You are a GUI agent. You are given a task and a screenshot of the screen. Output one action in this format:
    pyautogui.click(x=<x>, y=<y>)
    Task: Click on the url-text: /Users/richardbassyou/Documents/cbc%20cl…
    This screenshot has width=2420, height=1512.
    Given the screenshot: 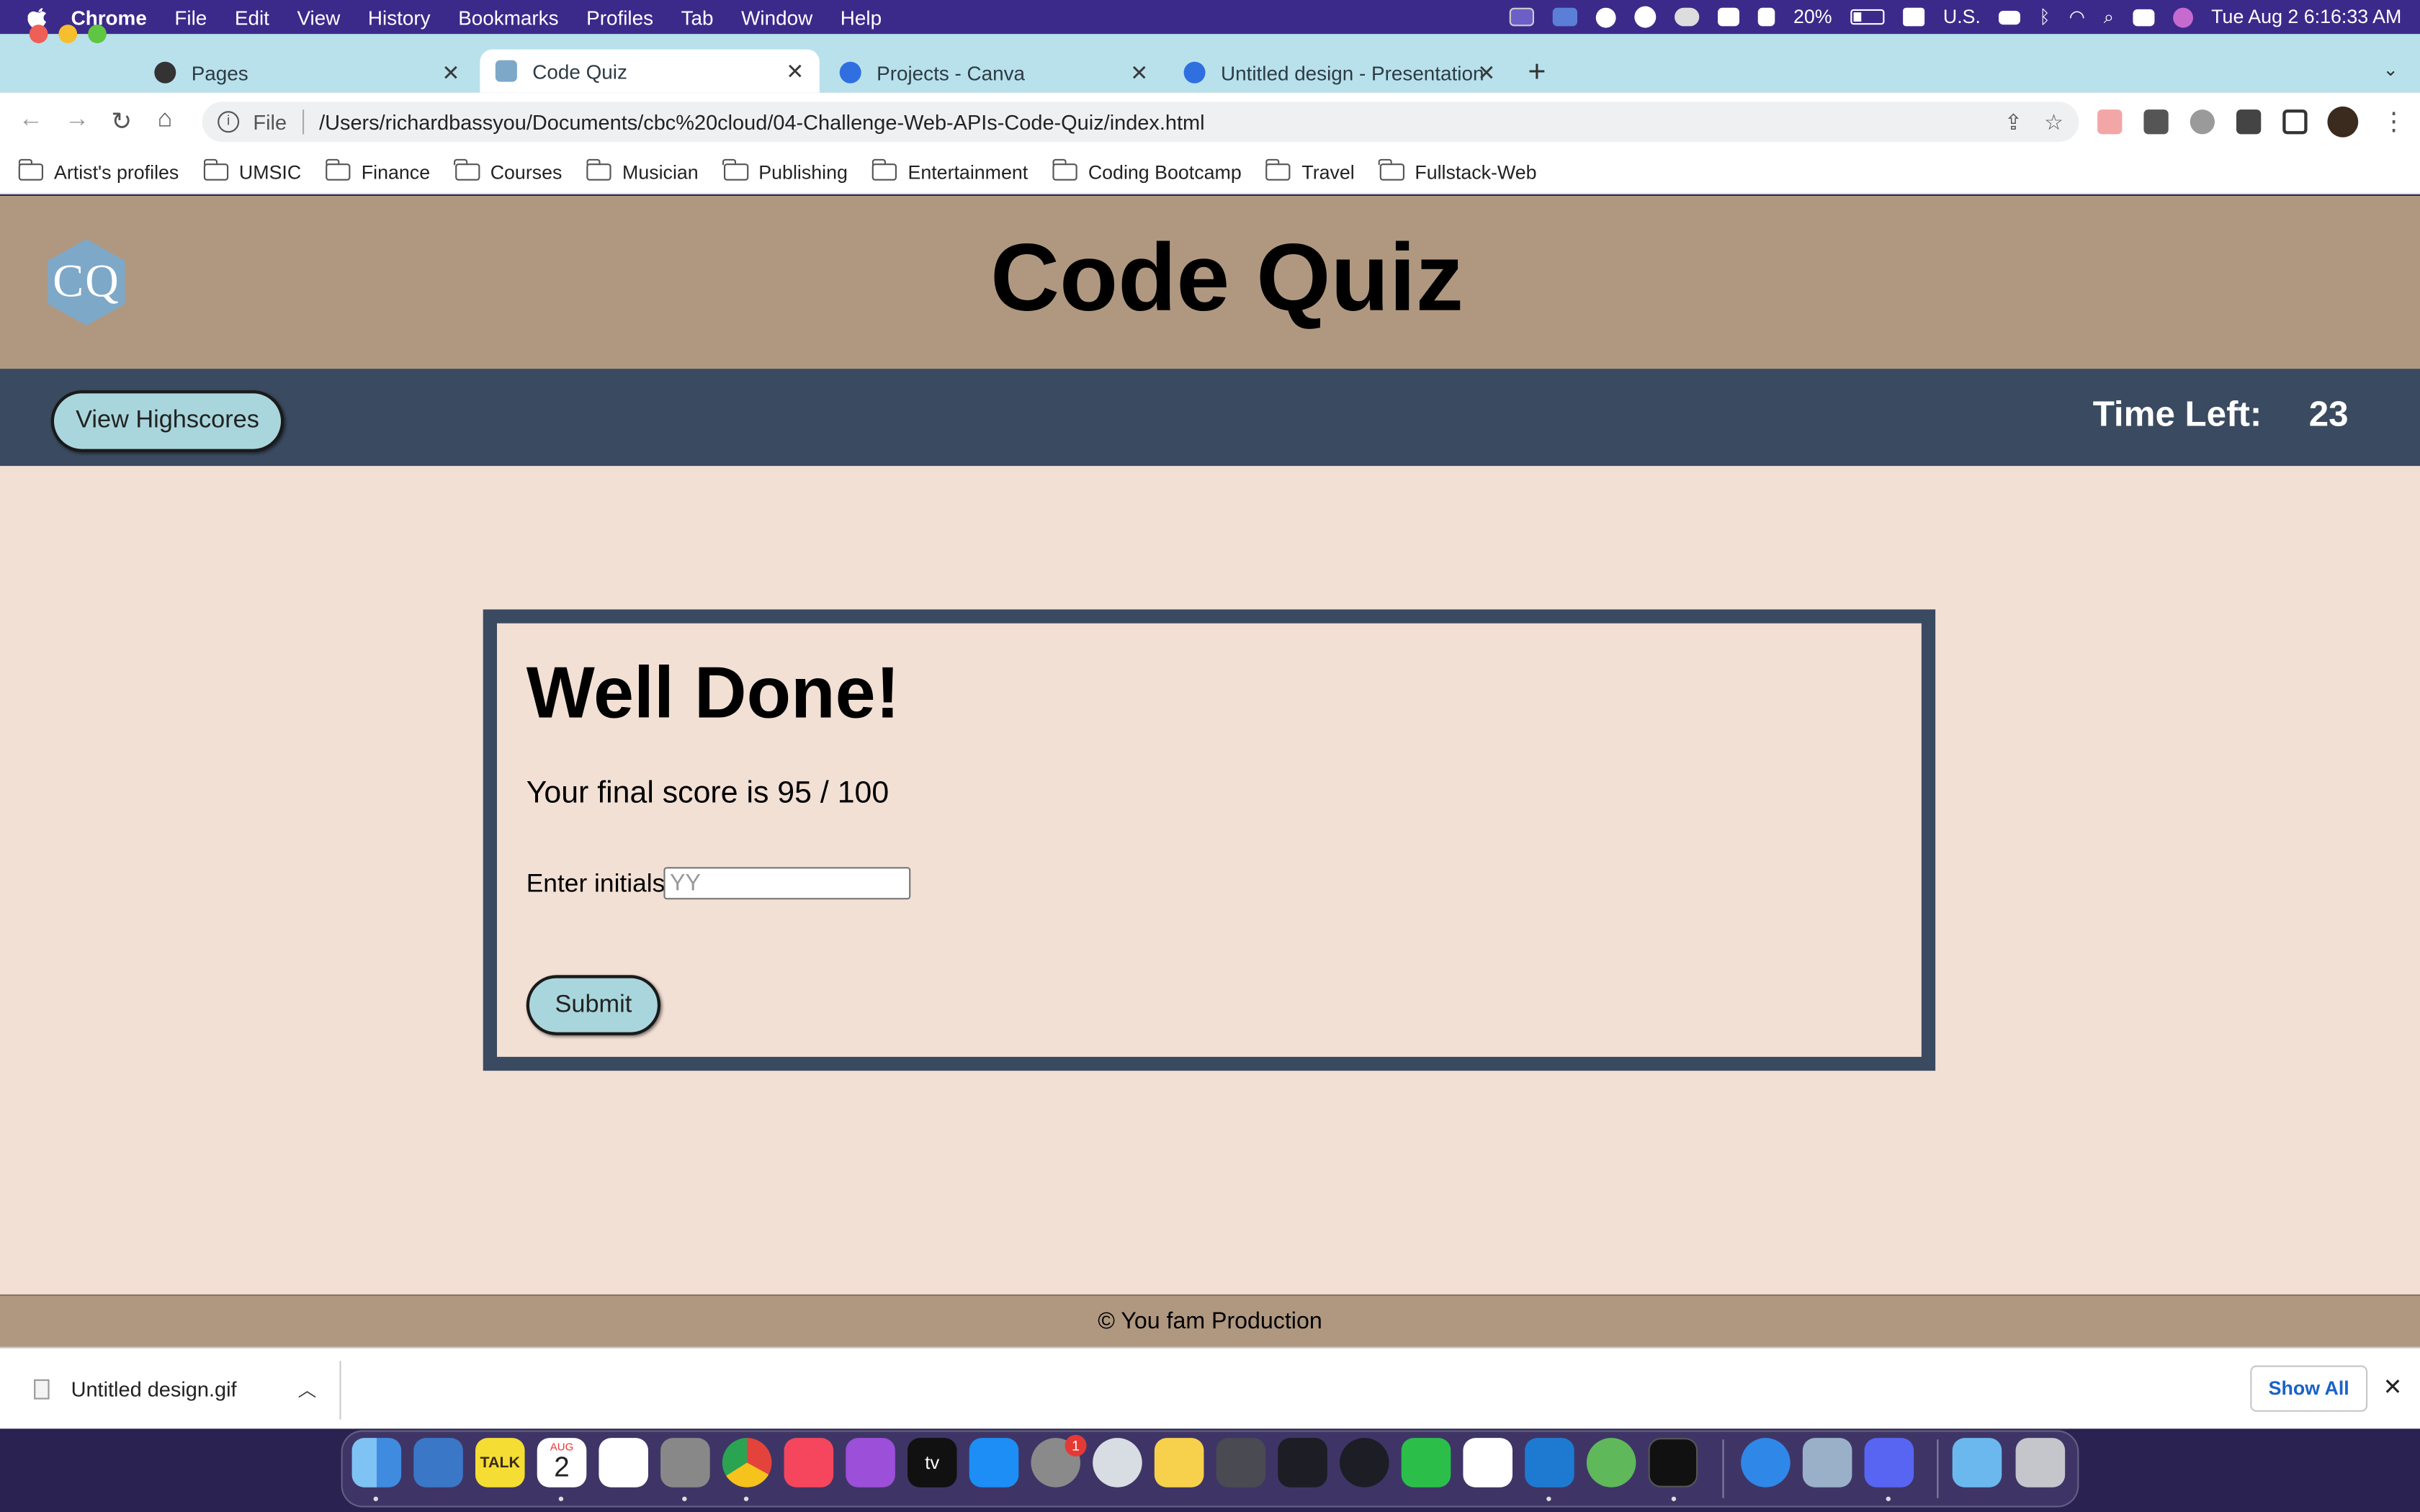 What is the action you would take?
    pyautogui.click(x=761, y=121)
    